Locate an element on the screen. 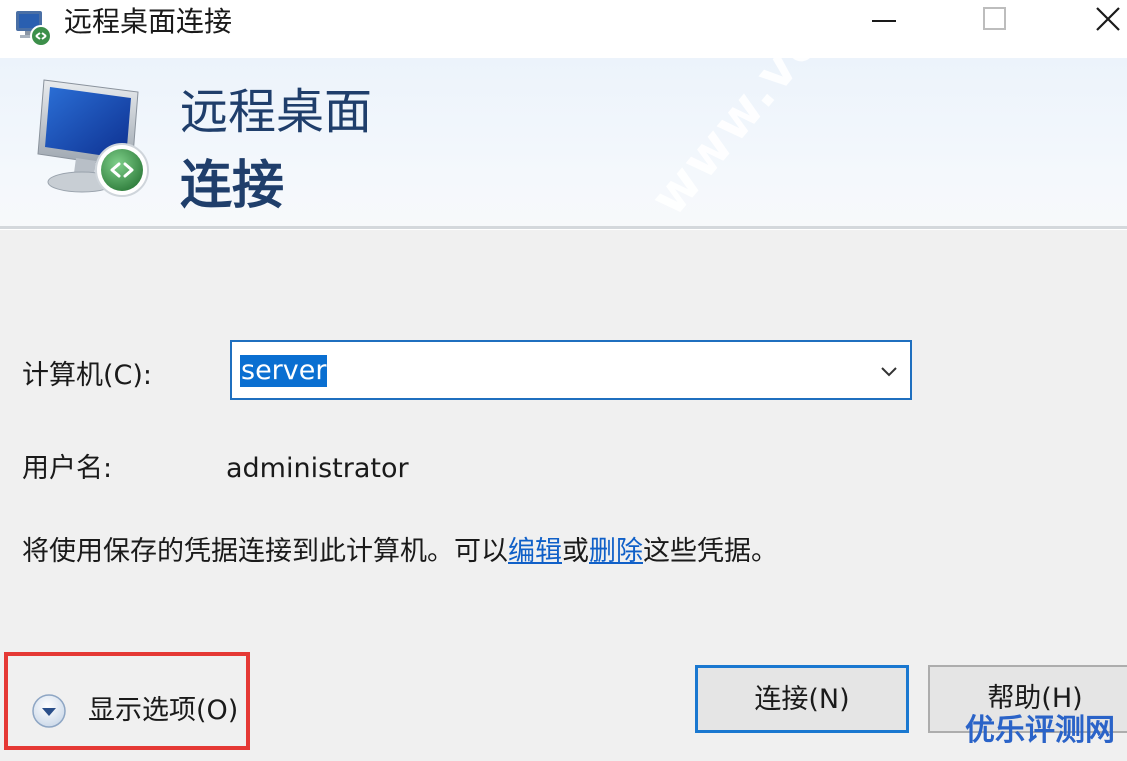  connect-button: 连接(N) is located at coordinates (802, 699).